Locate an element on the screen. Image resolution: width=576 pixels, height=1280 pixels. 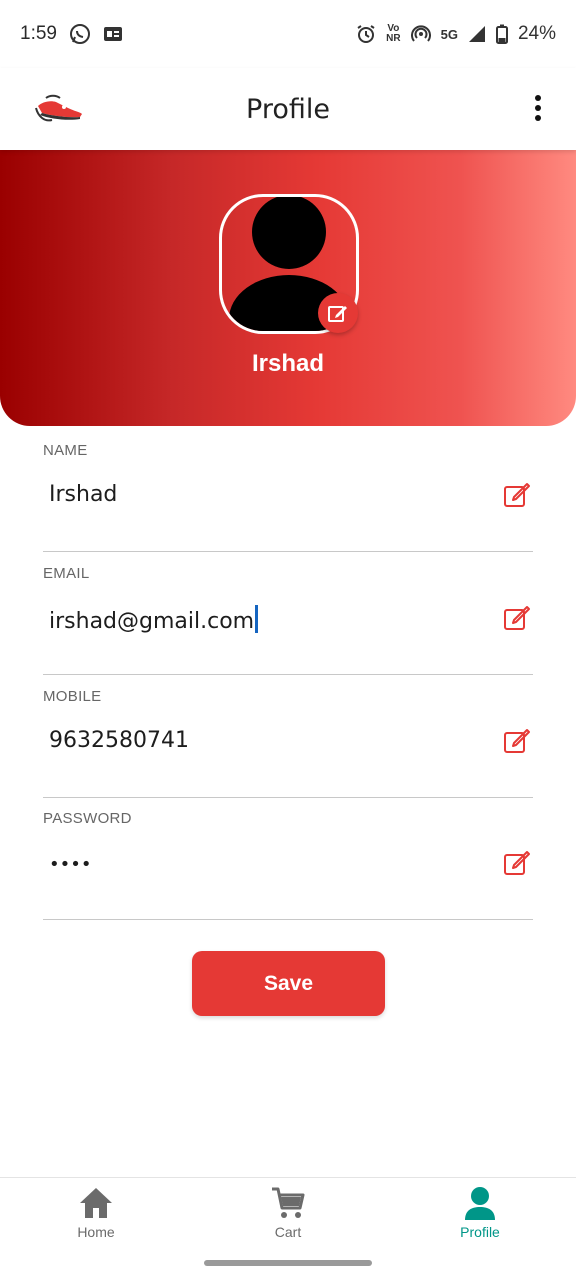
edit-email-icon is located at coordinates (517, 617).